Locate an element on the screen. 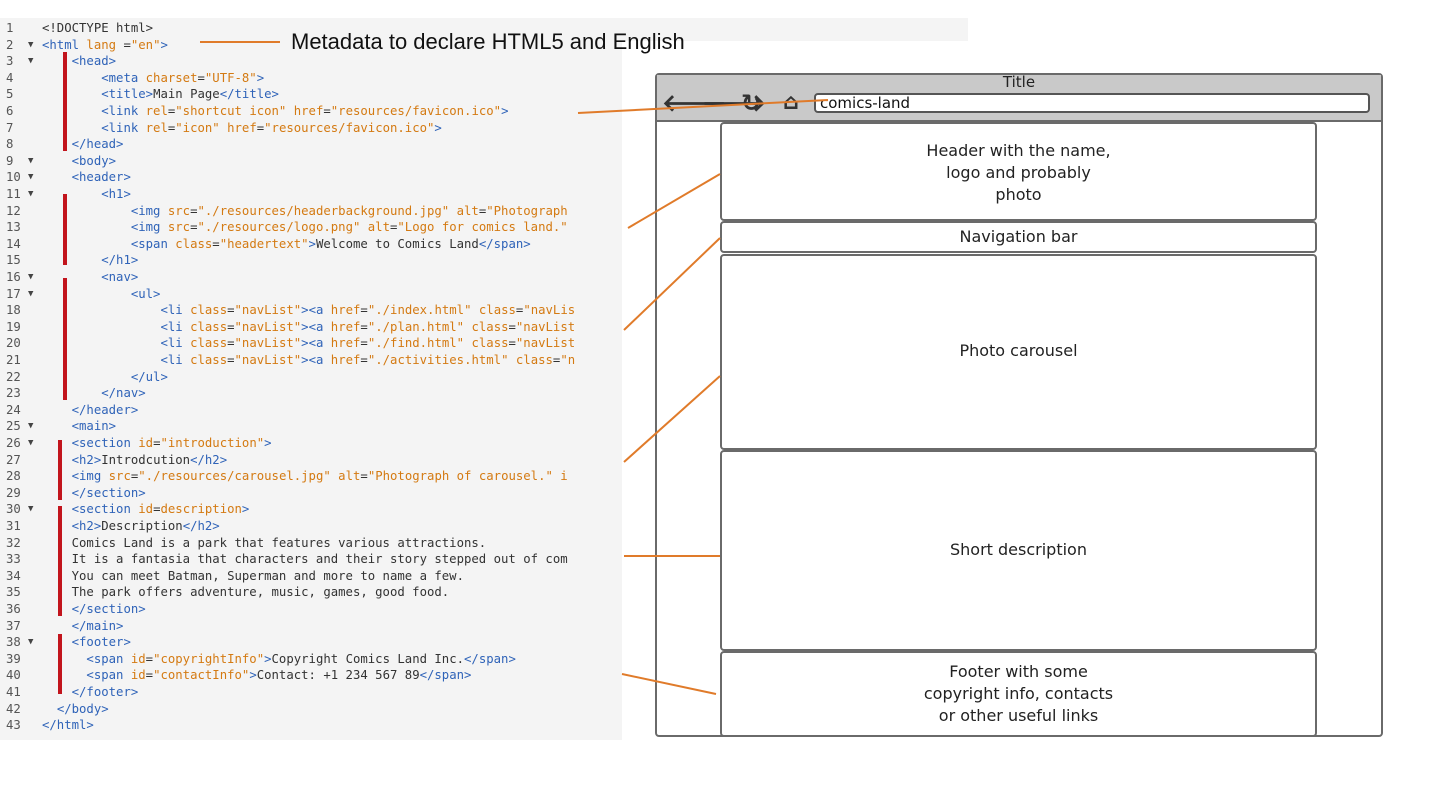  connector-header is located at coordinates (674, 201).